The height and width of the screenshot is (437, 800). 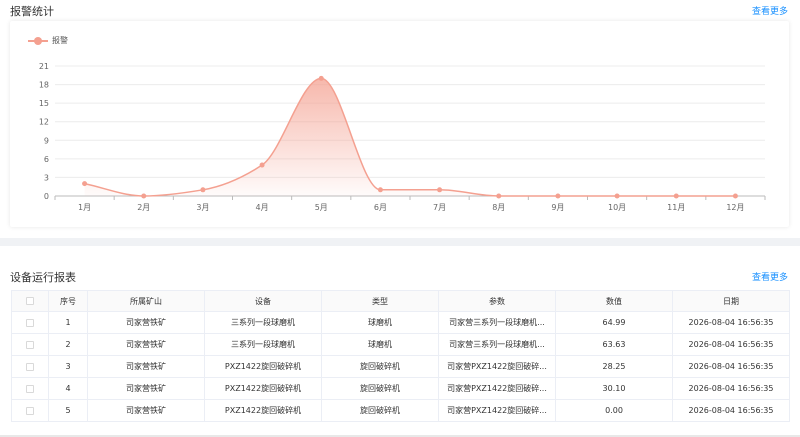 What do you see at coordinates (68, 322) in the screenshot?
I see `table-cell: 1` at bounding box center [68, 322].